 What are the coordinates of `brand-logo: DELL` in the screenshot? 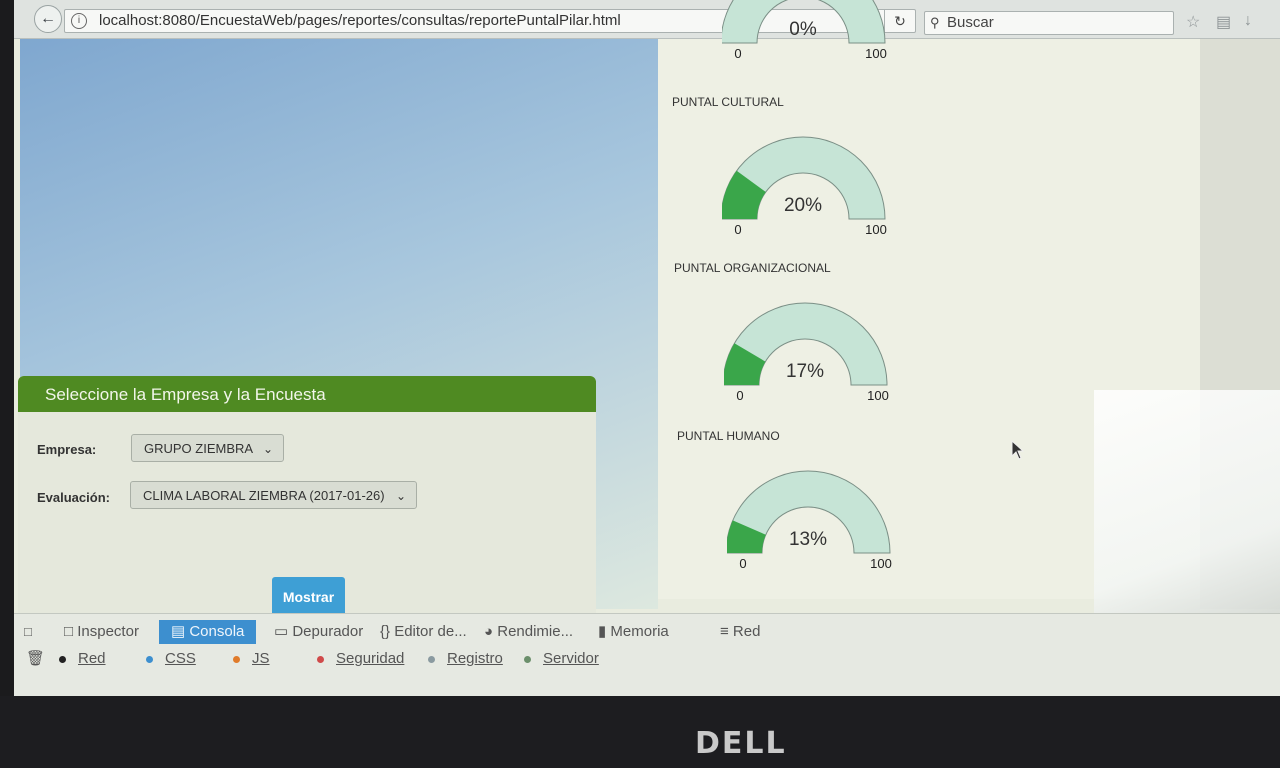 It's located at (741, 743).